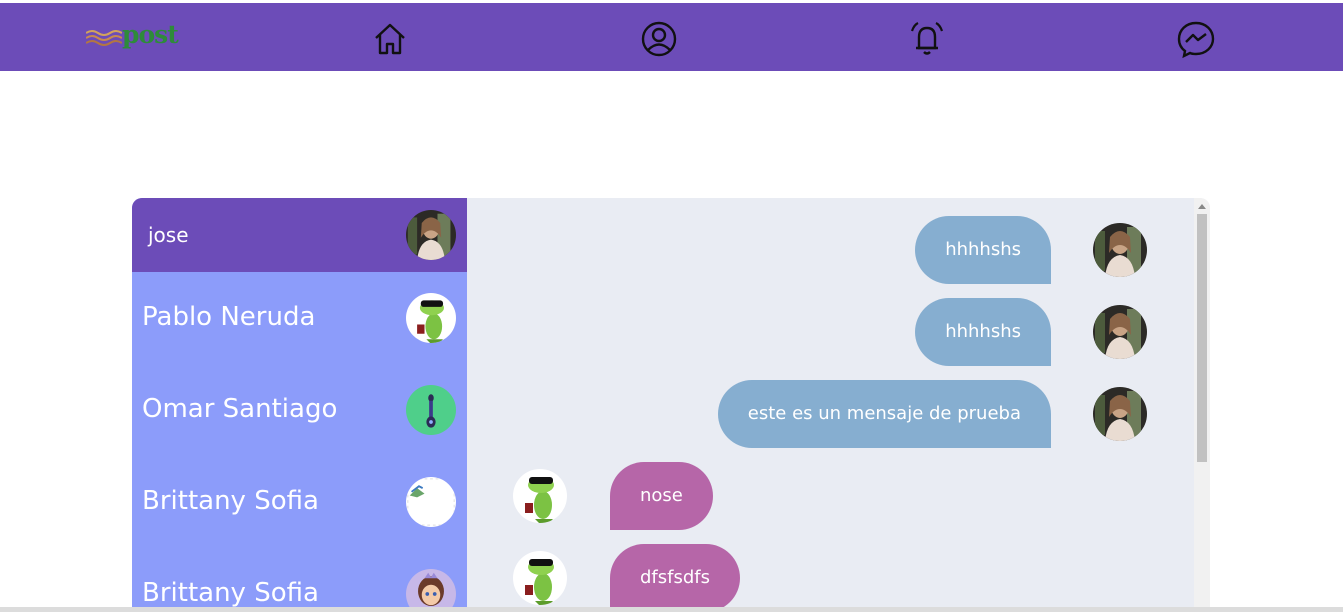 This screenshot has height=612, width=1343. I want to click on message-row: nose, so click(830, 496).